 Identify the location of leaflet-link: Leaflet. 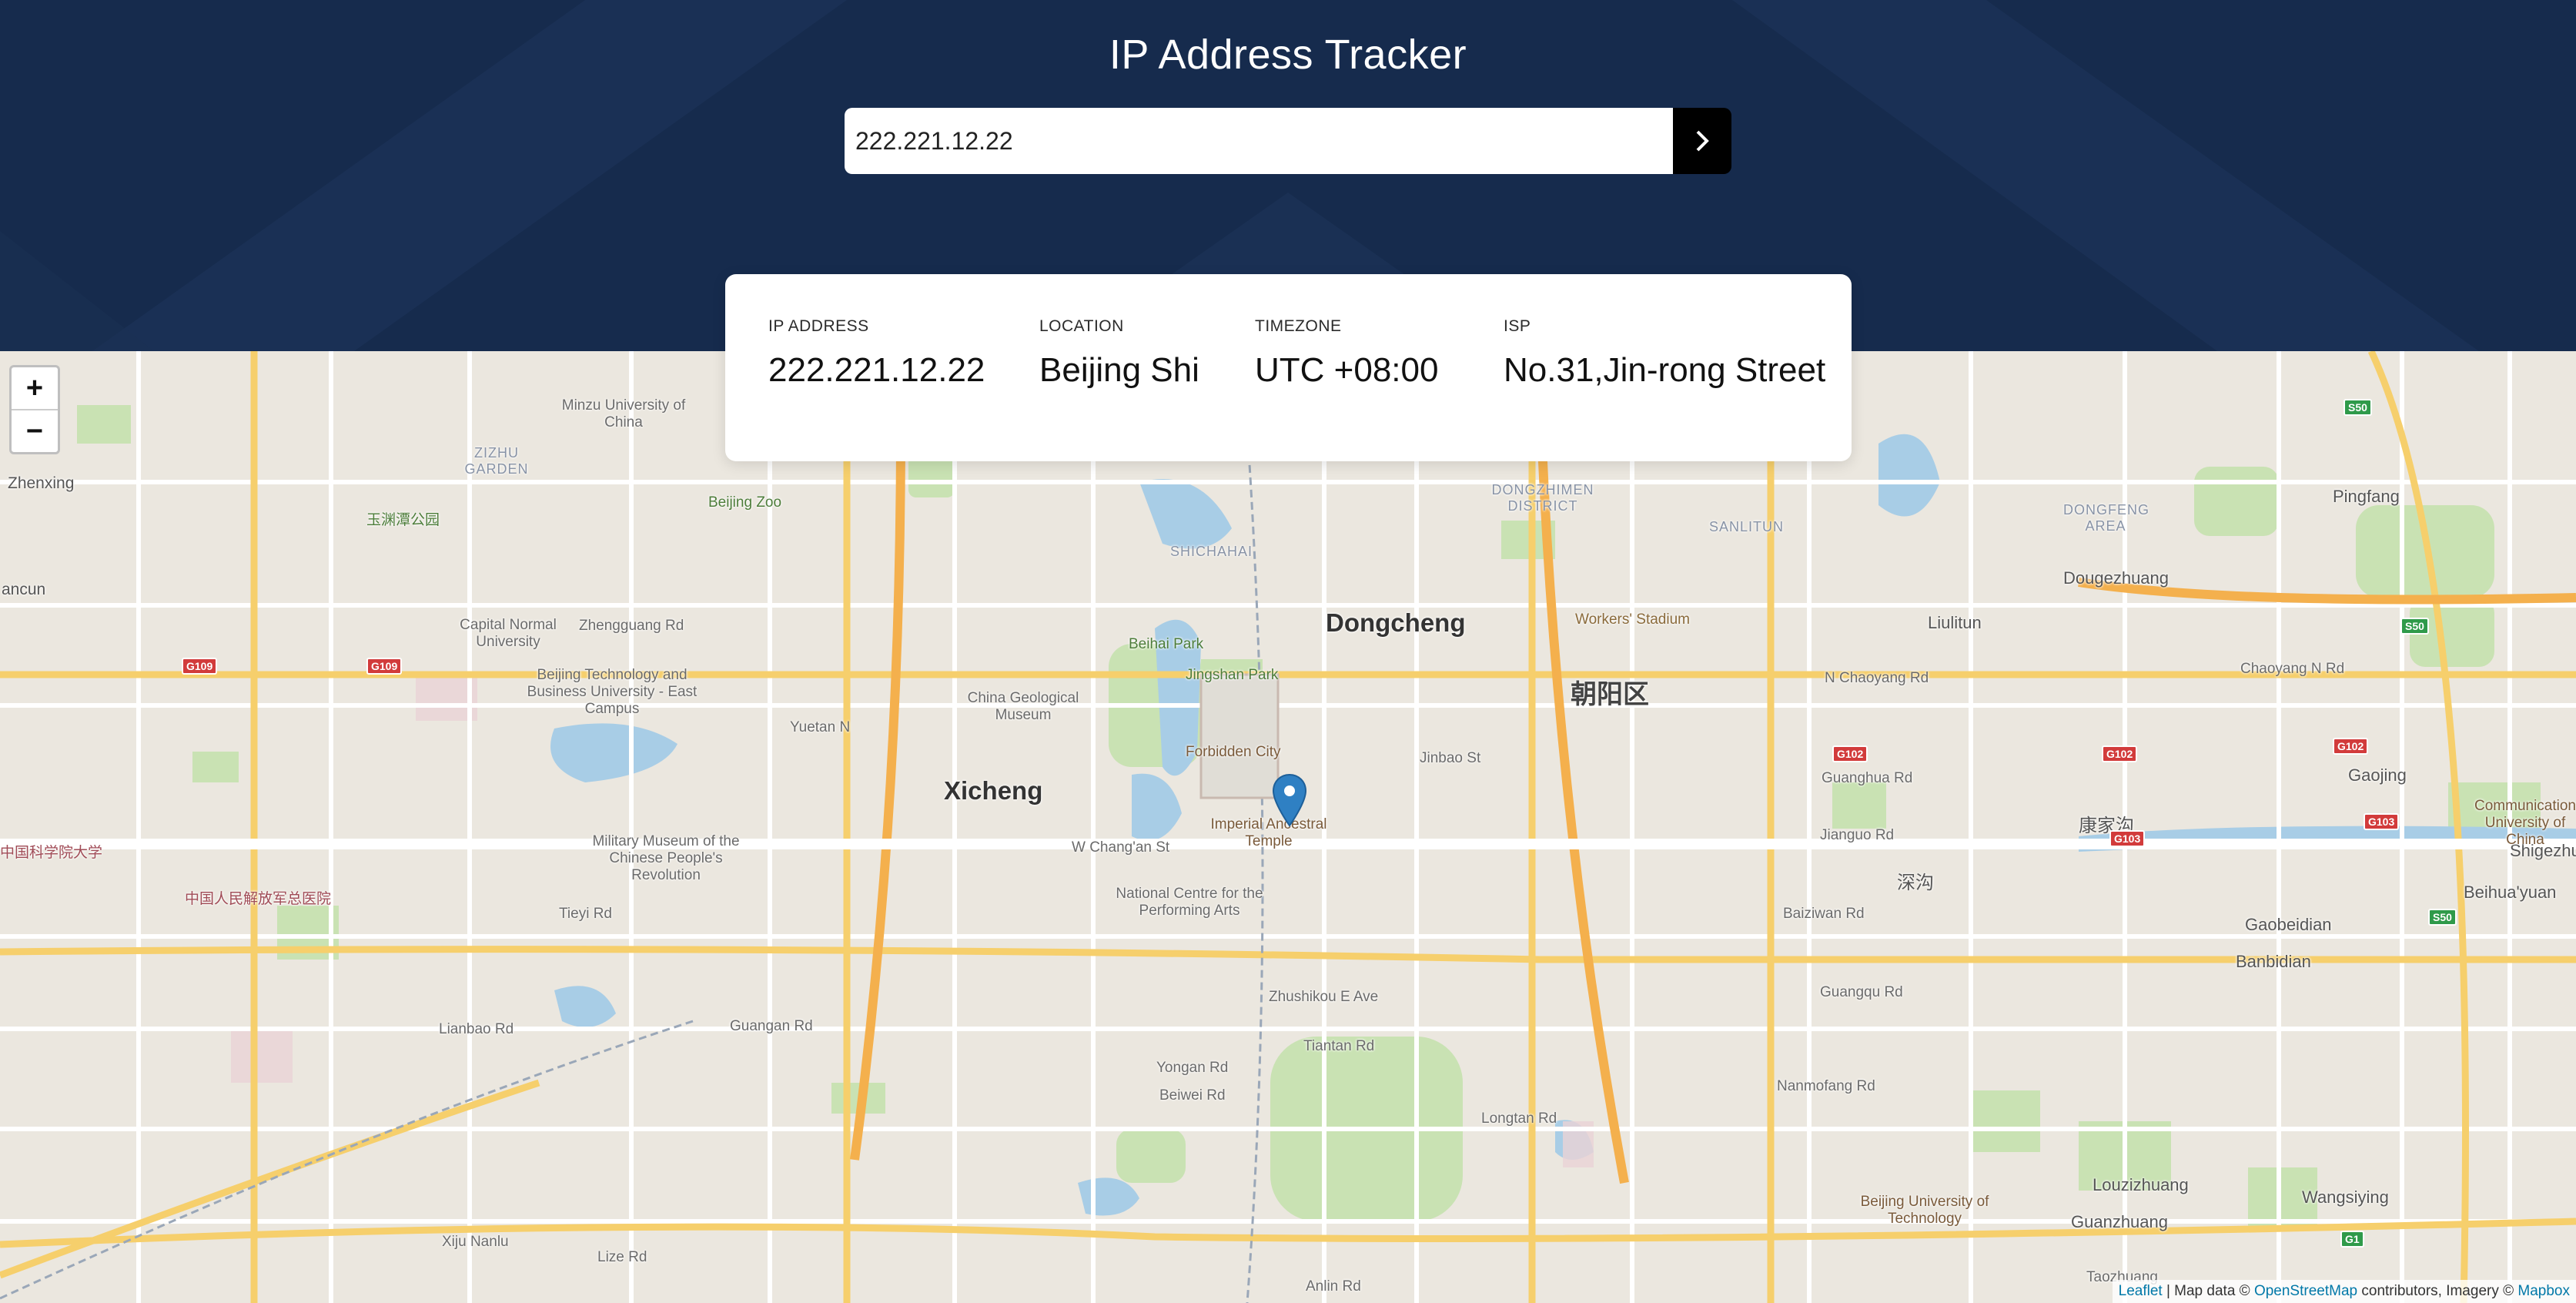
(2141, 1291).